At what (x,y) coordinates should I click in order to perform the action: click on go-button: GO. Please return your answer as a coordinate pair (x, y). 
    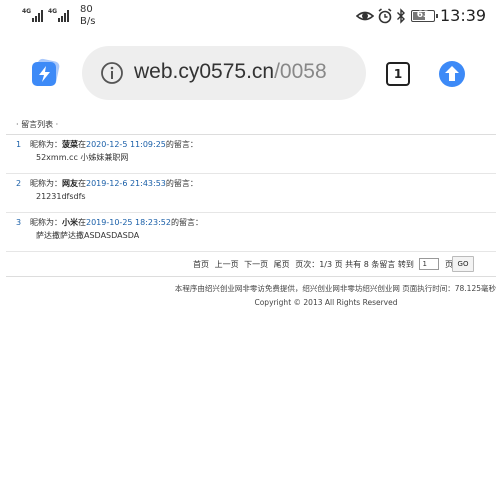
    Looking at the image, I should click on (463, 264).